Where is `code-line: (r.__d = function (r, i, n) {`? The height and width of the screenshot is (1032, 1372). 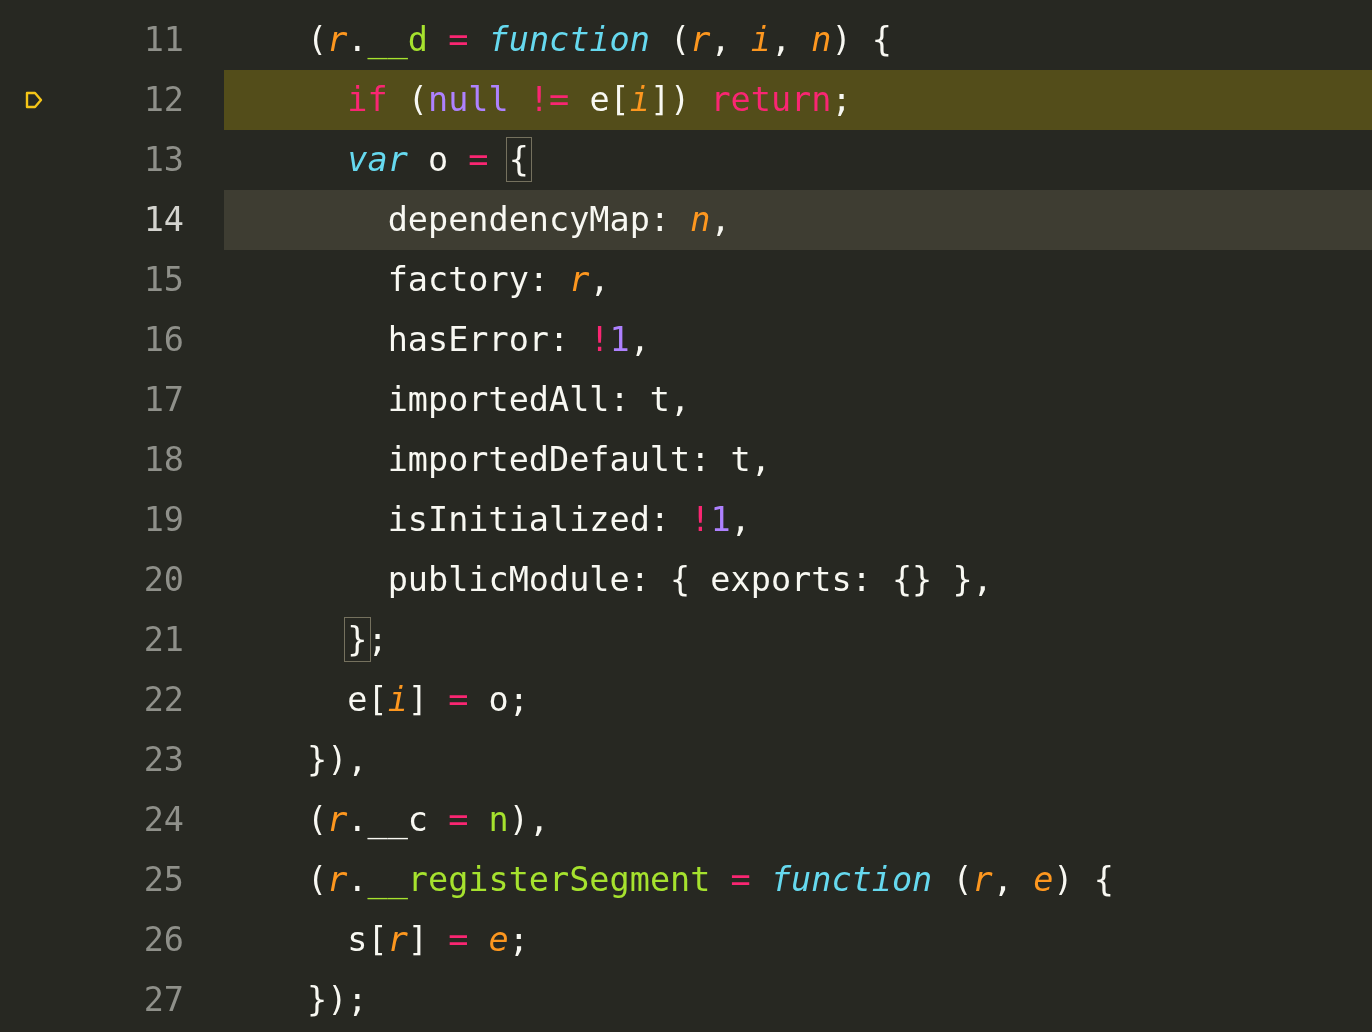 code-line: (r.__d = function (r, i, n) { is located at coordinates (599, 40).